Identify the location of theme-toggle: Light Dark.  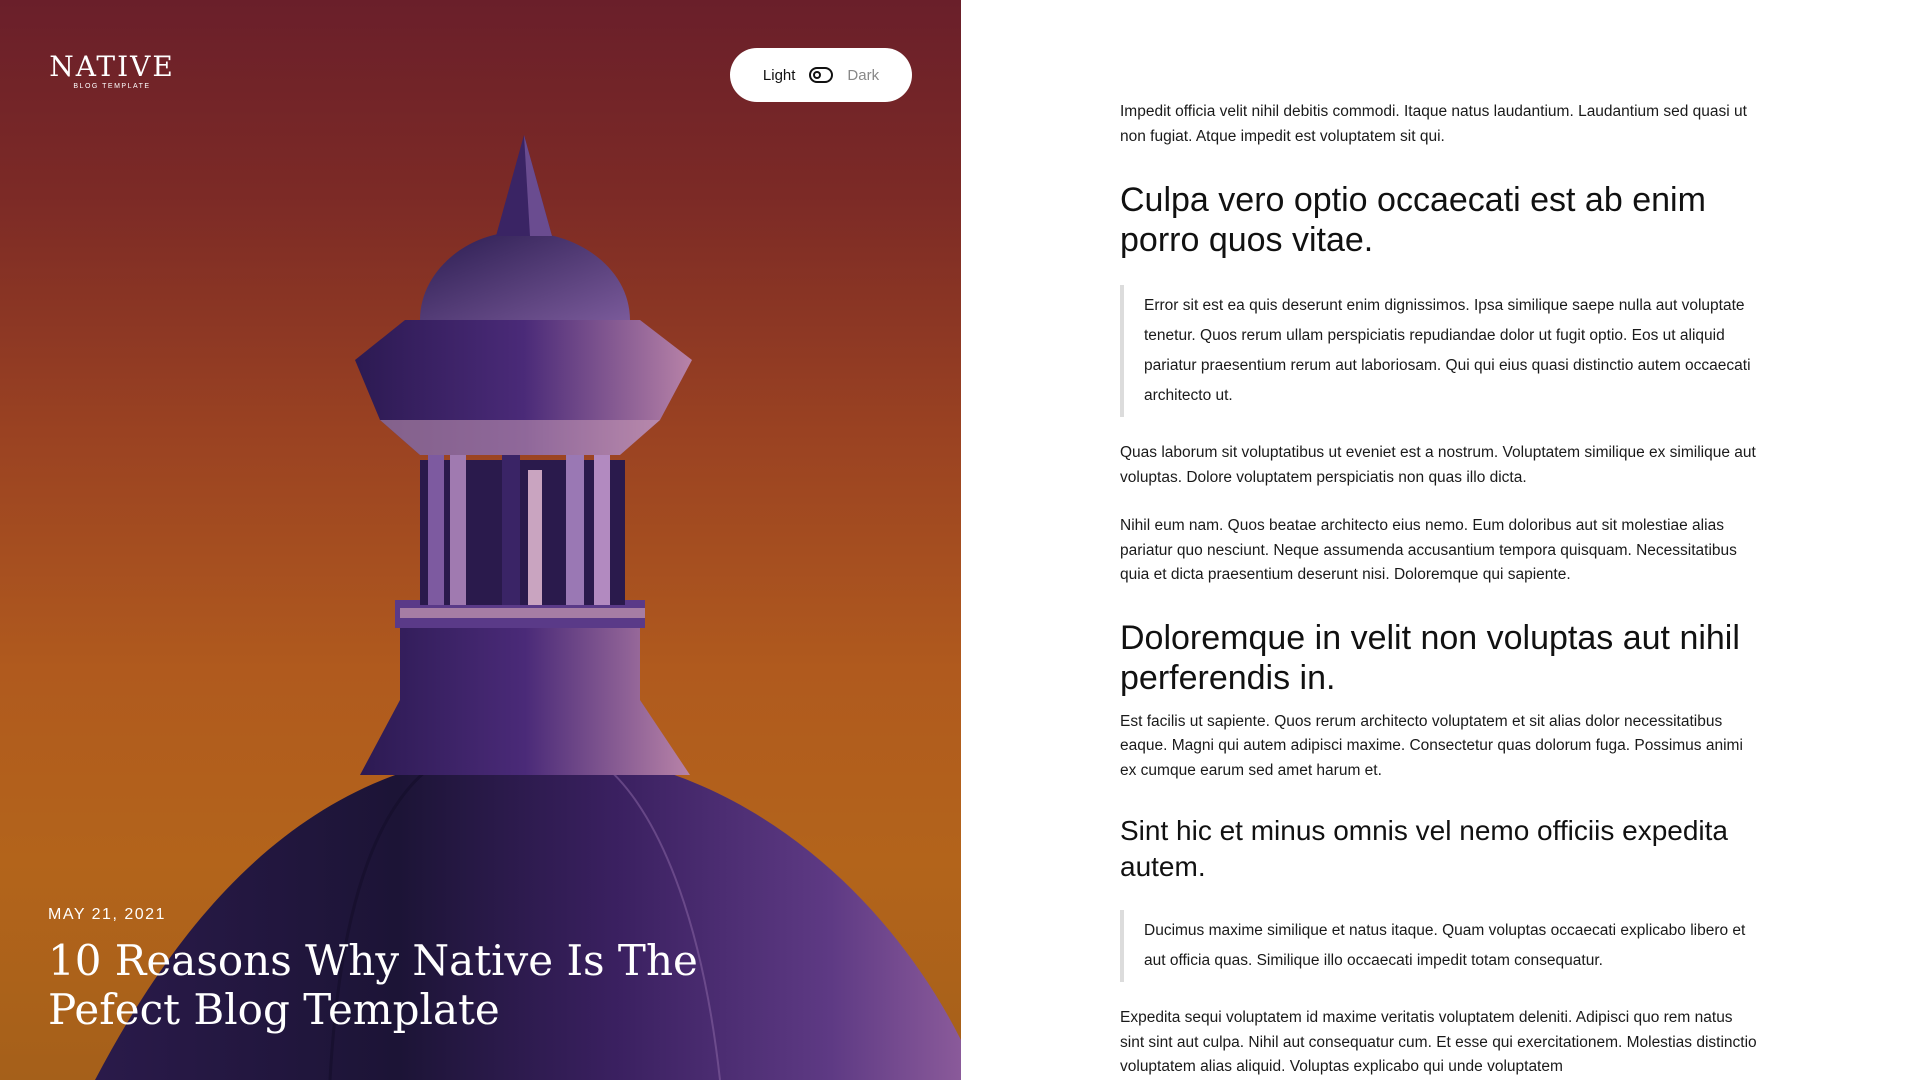
(821, 75).